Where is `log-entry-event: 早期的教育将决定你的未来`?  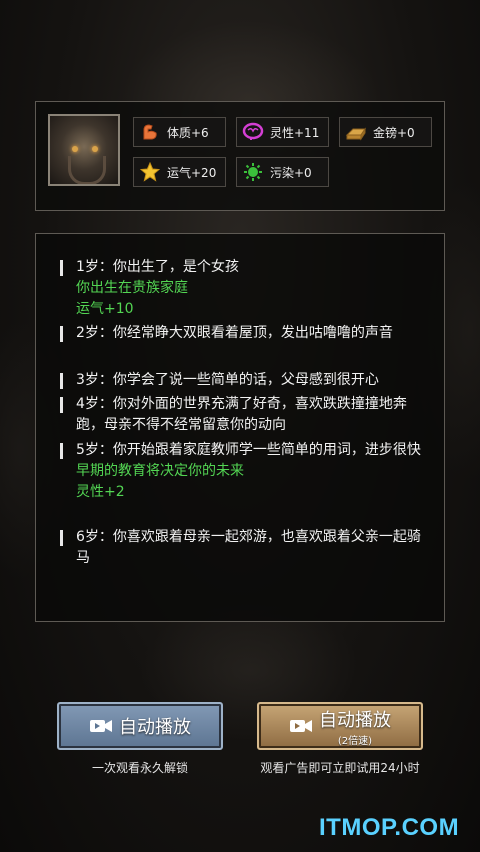
log-entry-event: 早期的教育将决定你的未来 is located at coordinates (160, 471).